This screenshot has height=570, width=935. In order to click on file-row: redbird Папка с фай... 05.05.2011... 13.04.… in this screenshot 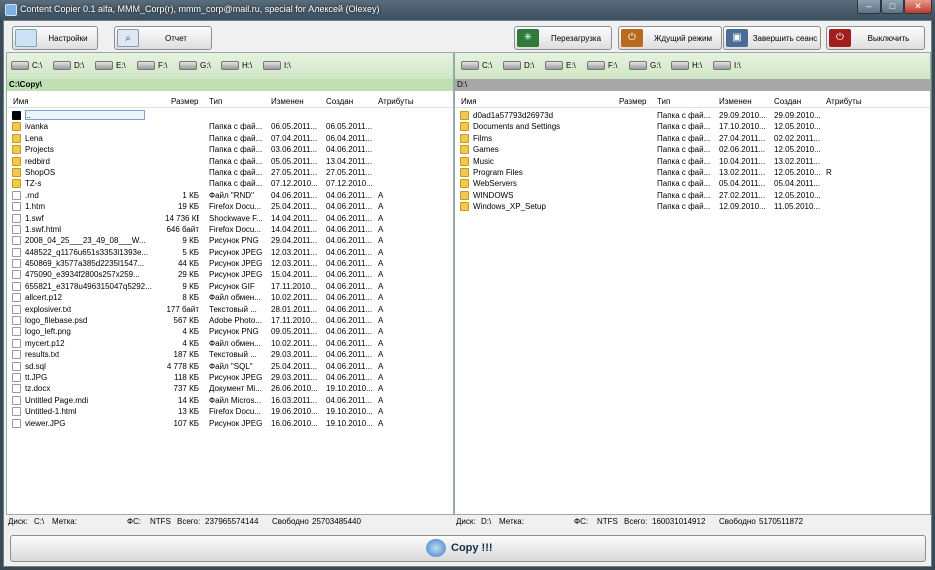, I will do `click(230, 161)`.